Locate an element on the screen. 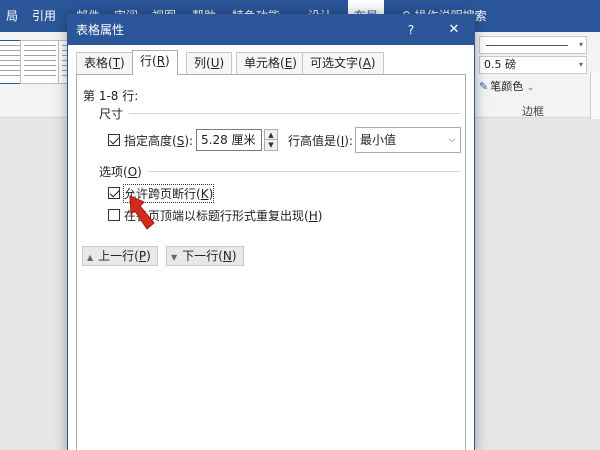 The height and width of the screenshot is (450, 600). options-section-label: 选项(O) is located at coordinates (120, 172).